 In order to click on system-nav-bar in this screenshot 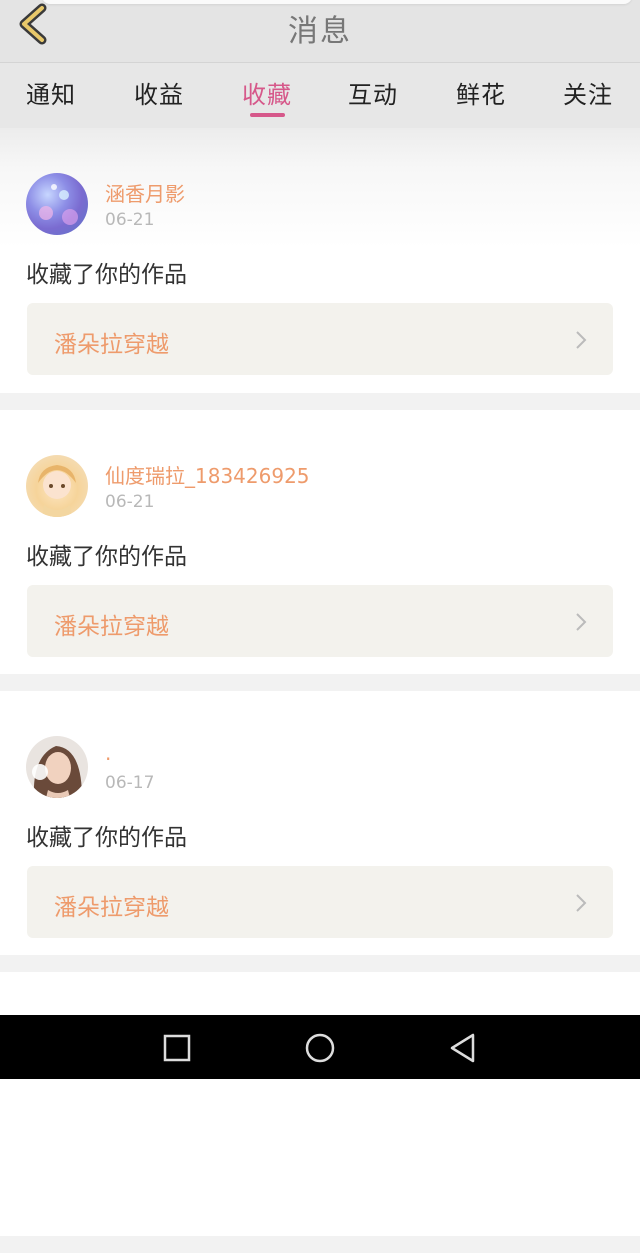, I will do `click(320, 1047)`.